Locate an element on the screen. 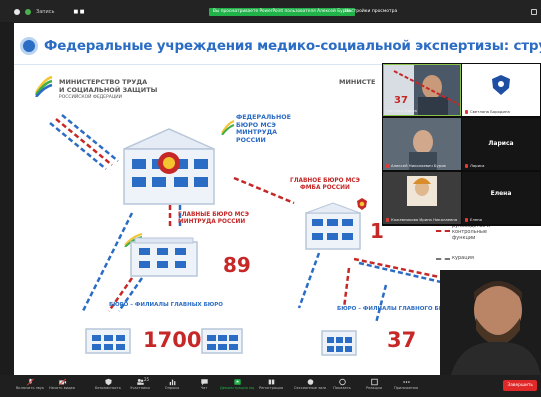 The image size is (541, 397). chat-icon is located at coordinates (204, 382).